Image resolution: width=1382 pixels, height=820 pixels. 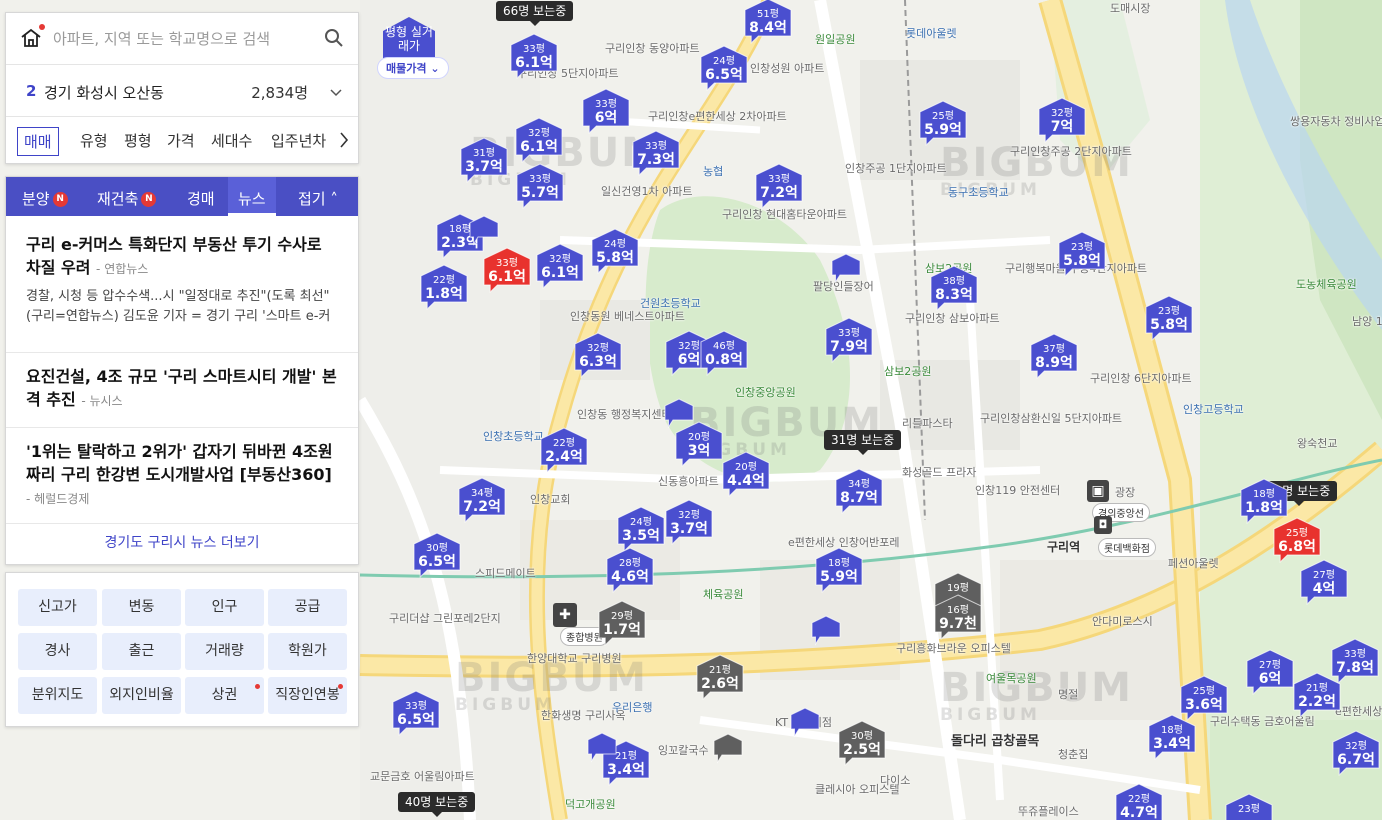 I want to click on price-marker: 20평 4.4억, so click(x=746, y=474).